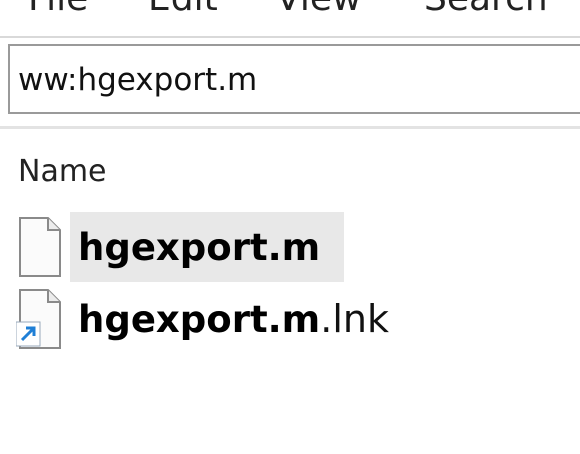  I want to click on list-item: hgexport.m.lnk, so click(201, 319).